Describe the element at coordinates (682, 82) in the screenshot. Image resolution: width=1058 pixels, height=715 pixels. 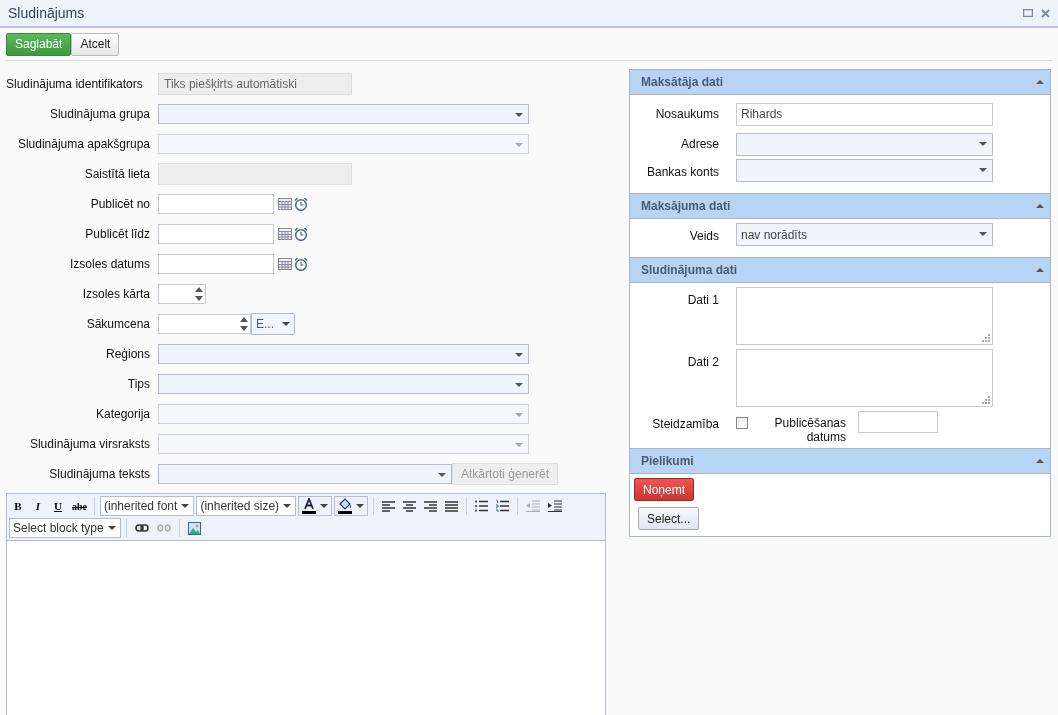
I see `panel-title: Maksātāja dati` at that location.